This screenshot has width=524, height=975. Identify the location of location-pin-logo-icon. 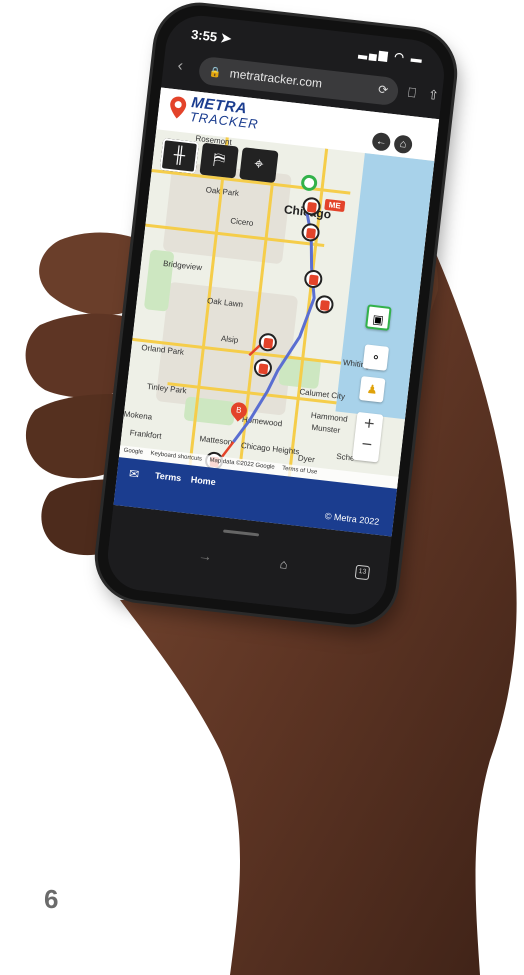
(178, 107).